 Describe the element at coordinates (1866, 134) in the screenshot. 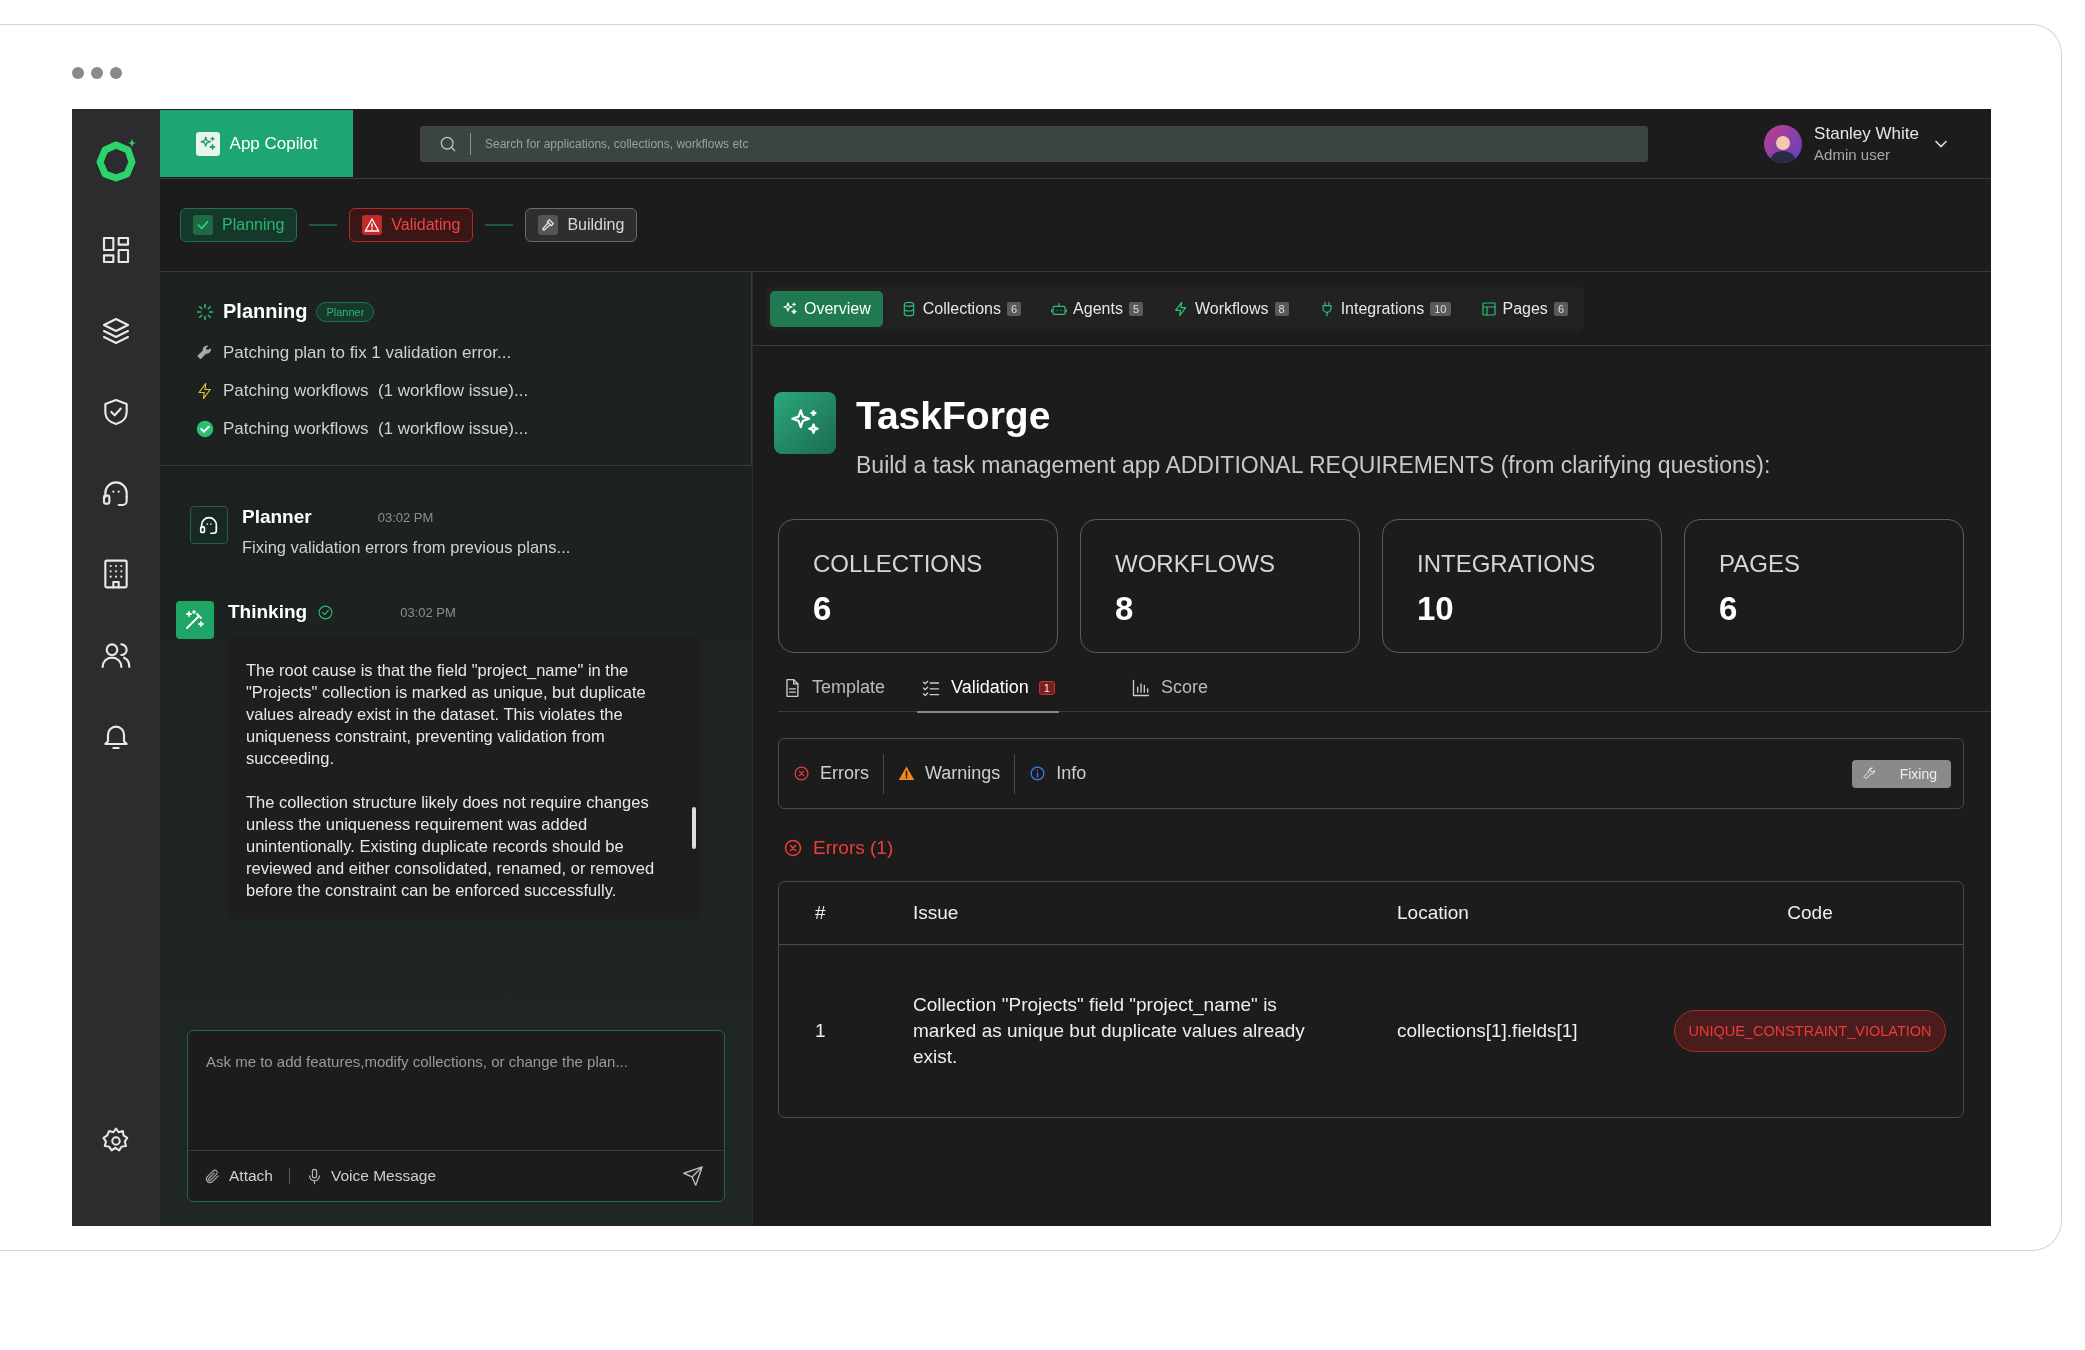

I see `user-name: Stanley White` at that location.